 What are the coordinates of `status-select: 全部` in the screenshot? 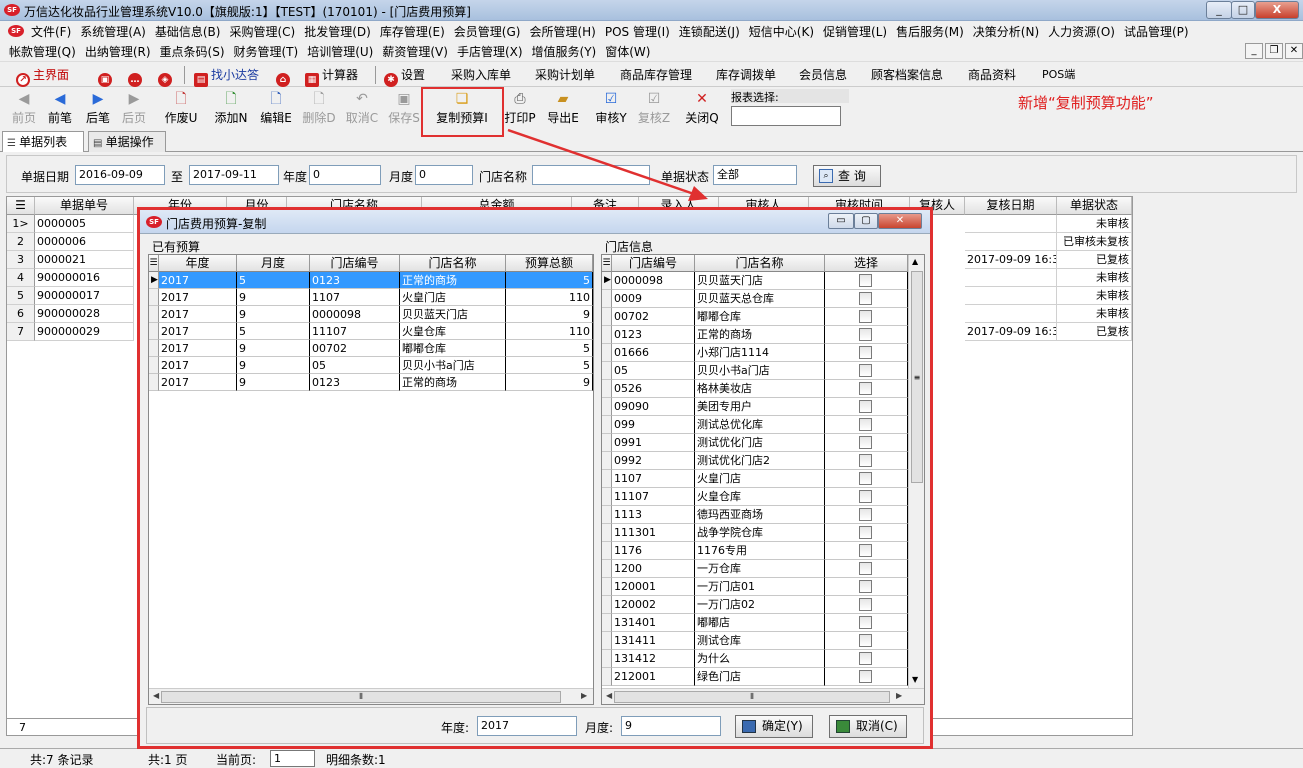 It's located at (755, 175).